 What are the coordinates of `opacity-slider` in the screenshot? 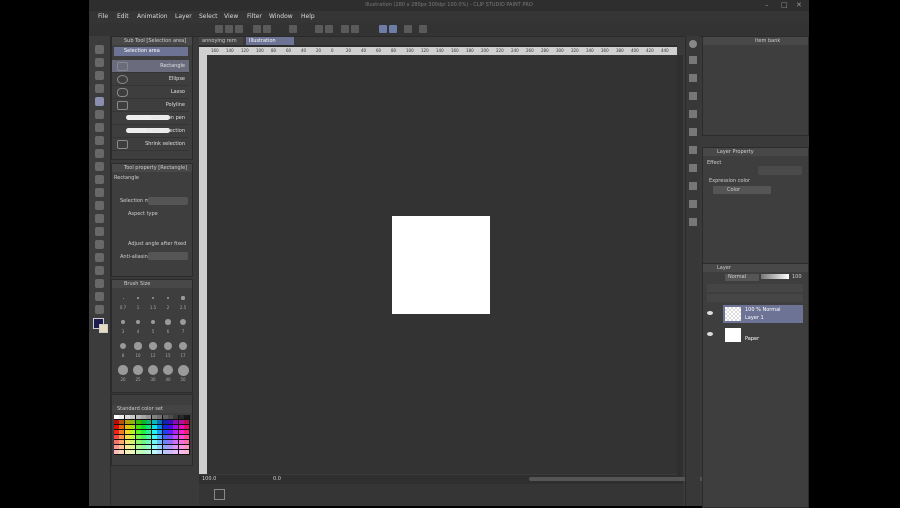 It's located at (775, 276).